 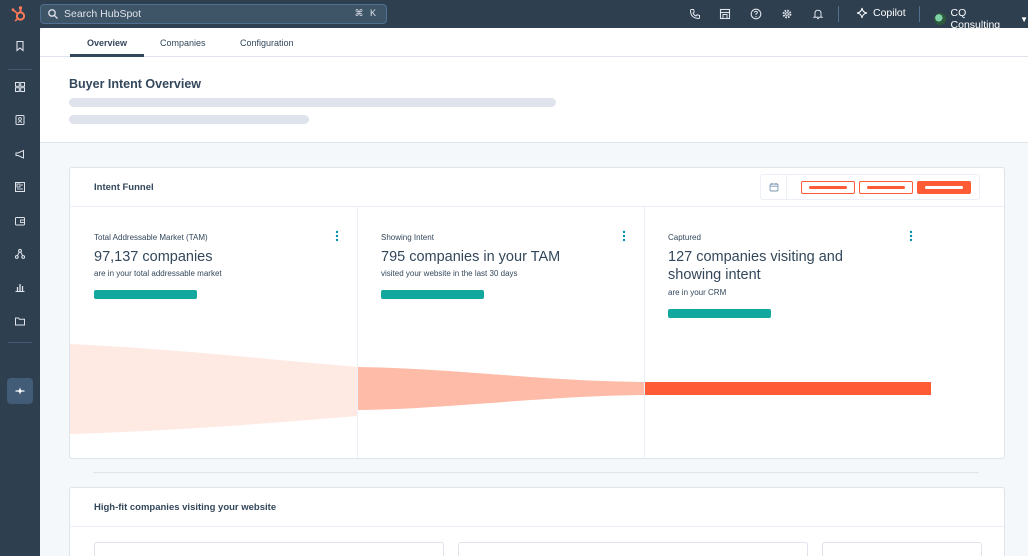 I want to click on reports-icon, so click(x=20, y=287).